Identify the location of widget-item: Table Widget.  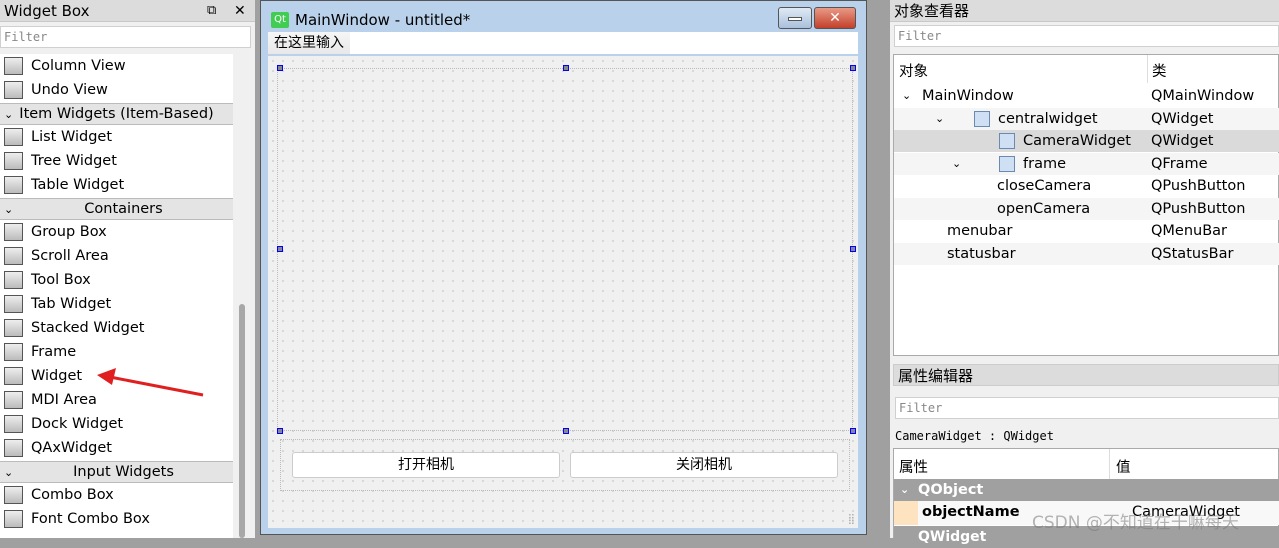
(116, 185).